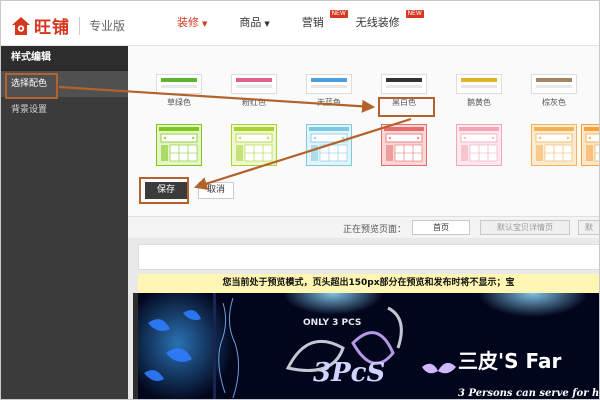 The image size is (600, 400). What do you see at coordinates (525, 227) in the screenshot?
I see `preview-tab-item-detail: 默认宝贝详情页` at bounding box center [525, 227].